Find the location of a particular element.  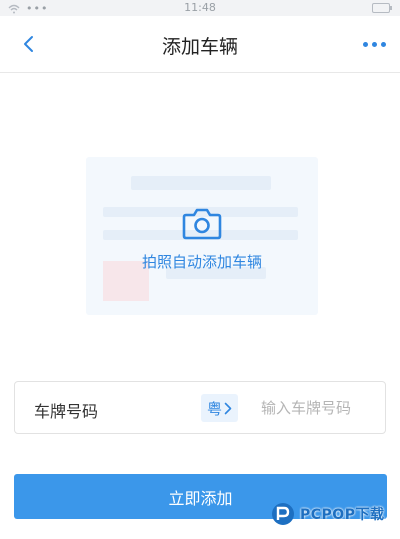

more-button is located at coordinates (374, 44).